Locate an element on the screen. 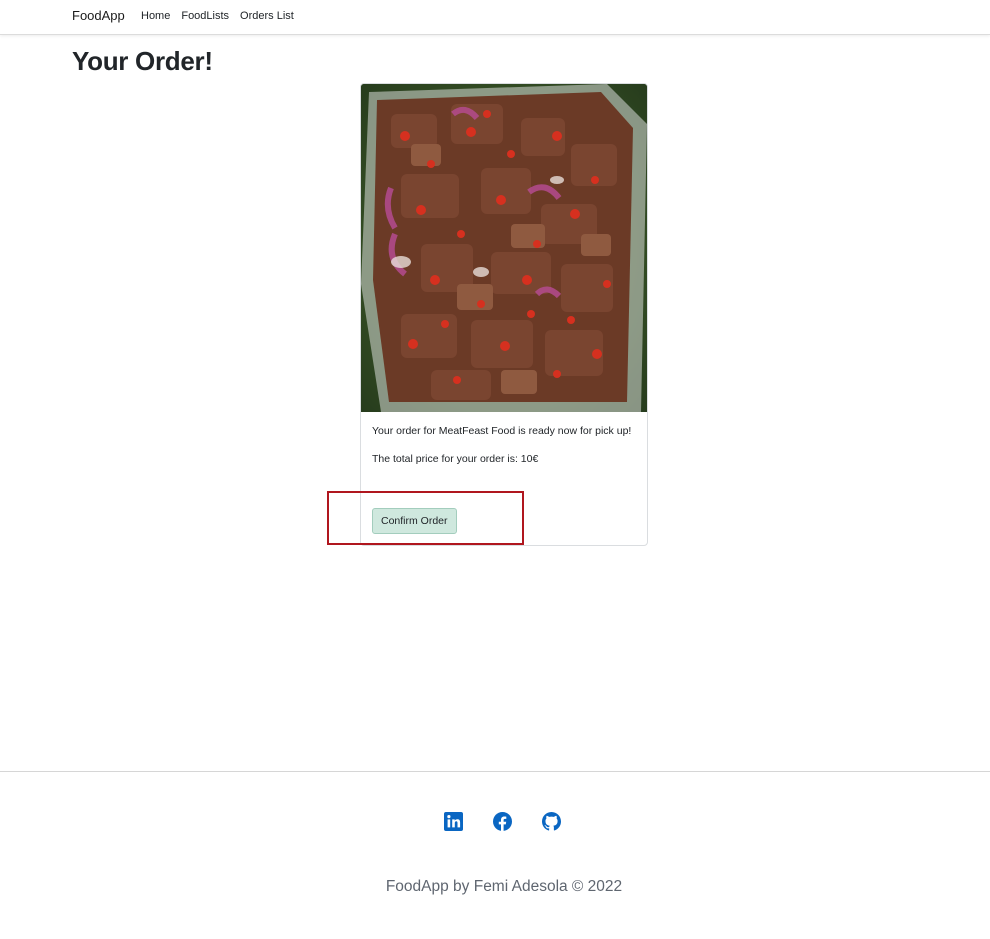 Image resolution: width=990 pixels, height=939 pixels. linkedin-icon is located at coordinates (453, 821).